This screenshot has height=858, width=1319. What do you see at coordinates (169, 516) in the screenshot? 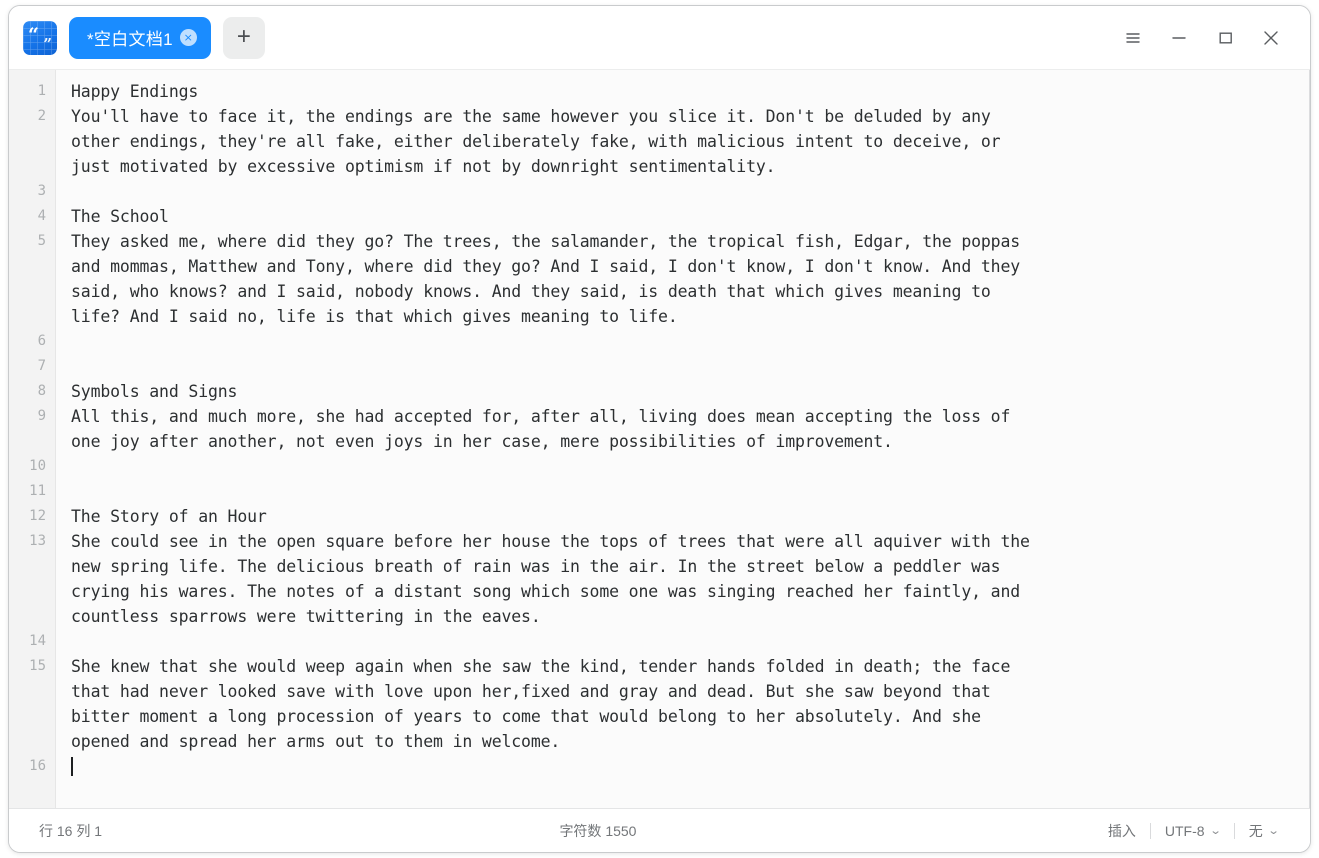
I see `editor-visual-line: The Story of an Hour` at bounding box center [169, 516].